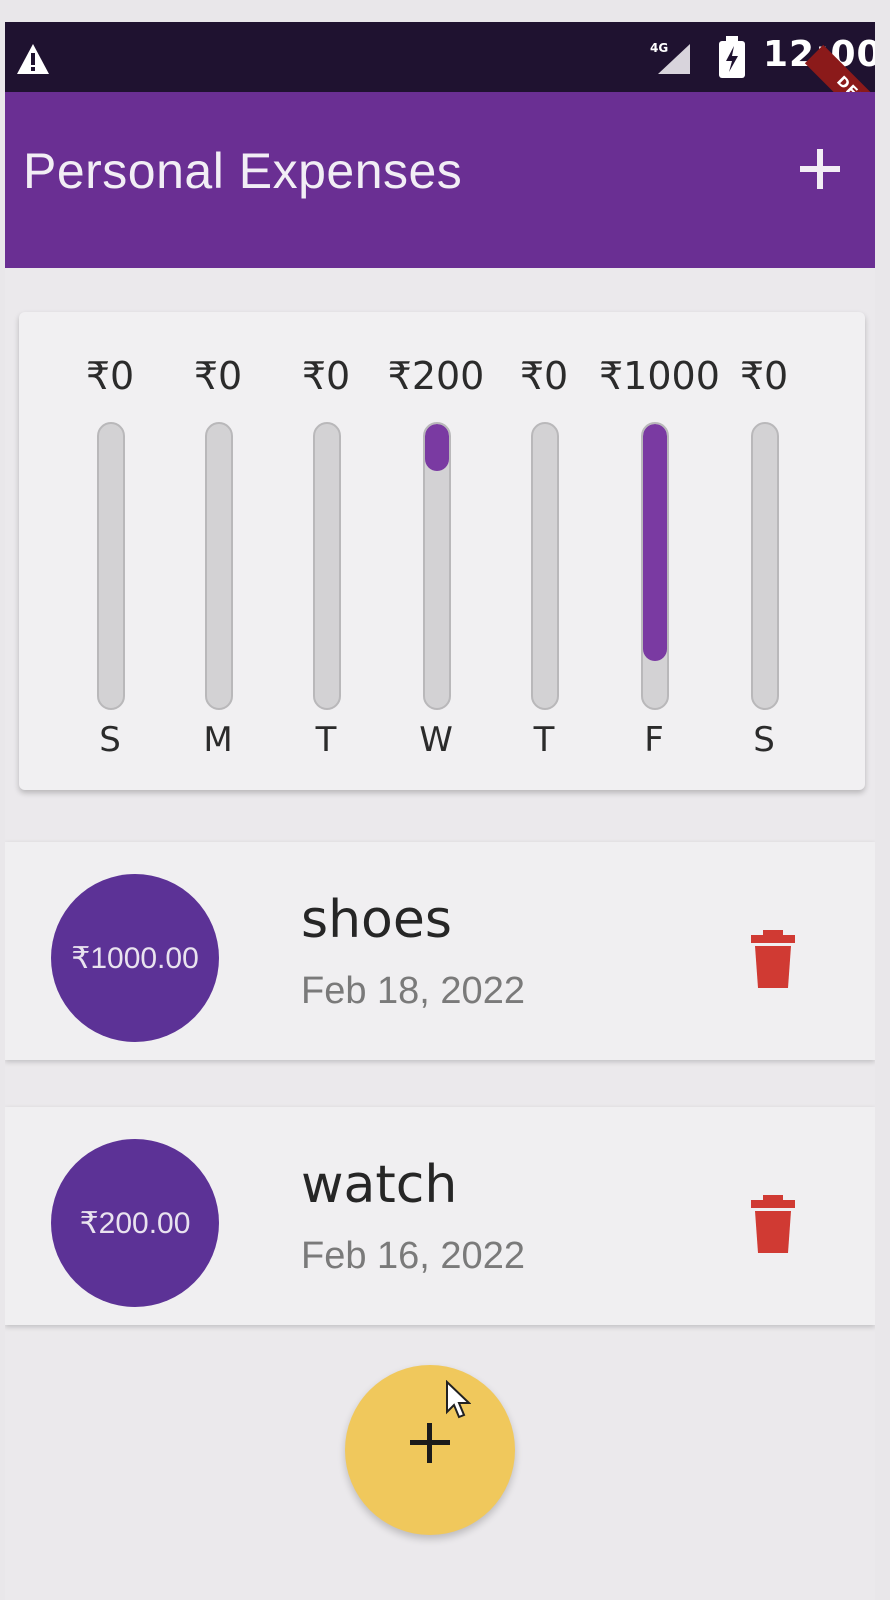 This screenshot has height=1600, width=890. Describe the element at coordinates (436, 376) in the screenshot. I see `bar-amount-label: ₹200` at that location.